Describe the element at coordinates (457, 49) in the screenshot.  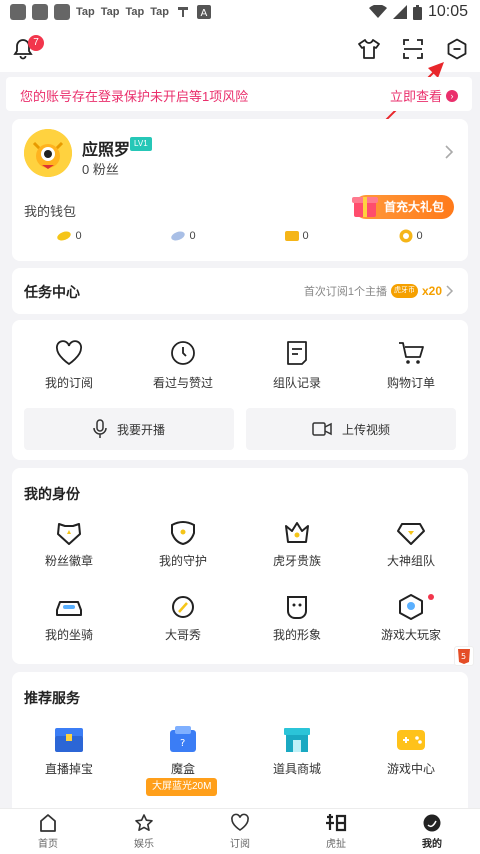
I see `settings-icon` at that location.